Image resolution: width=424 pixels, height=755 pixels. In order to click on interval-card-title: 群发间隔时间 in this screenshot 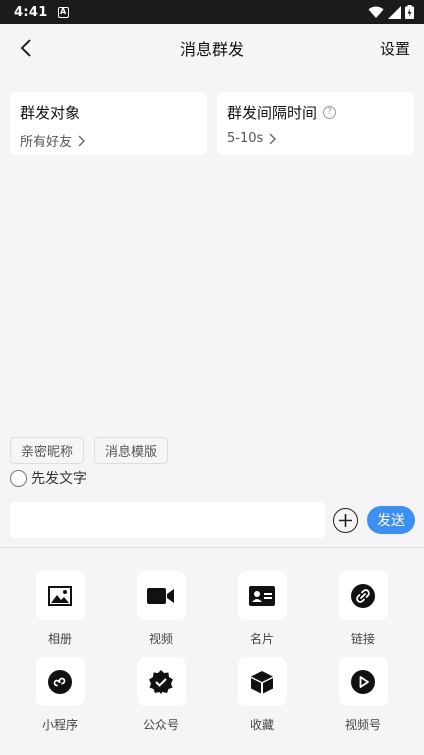, I will do `click(272, 113)`.